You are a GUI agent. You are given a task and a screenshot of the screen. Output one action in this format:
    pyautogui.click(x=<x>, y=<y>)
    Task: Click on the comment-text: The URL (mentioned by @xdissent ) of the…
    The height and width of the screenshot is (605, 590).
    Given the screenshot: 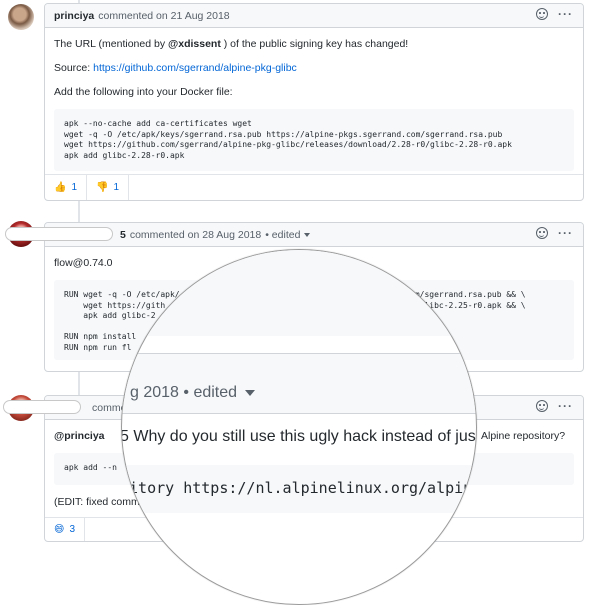 What is the action you would take?
    pyautogui.click(x=231, y=44)
    